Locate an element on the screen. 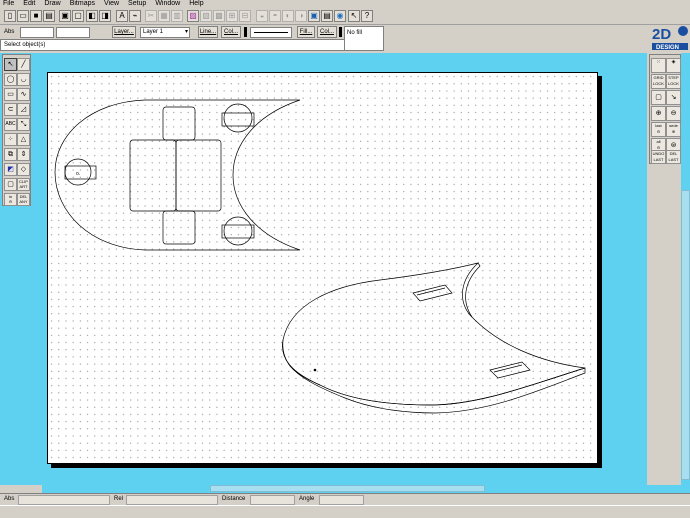  del2-label: DEL is located at coordinates (673, 153).